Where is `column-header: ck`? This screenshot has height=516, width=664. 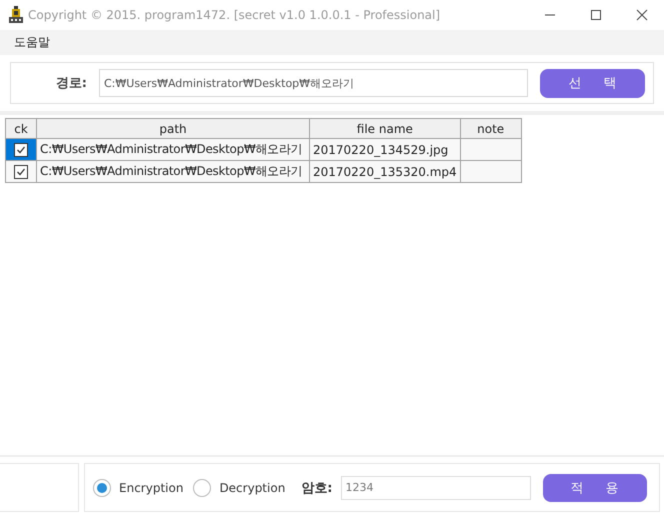
column-header: ck is located at coordinates (21, 128).